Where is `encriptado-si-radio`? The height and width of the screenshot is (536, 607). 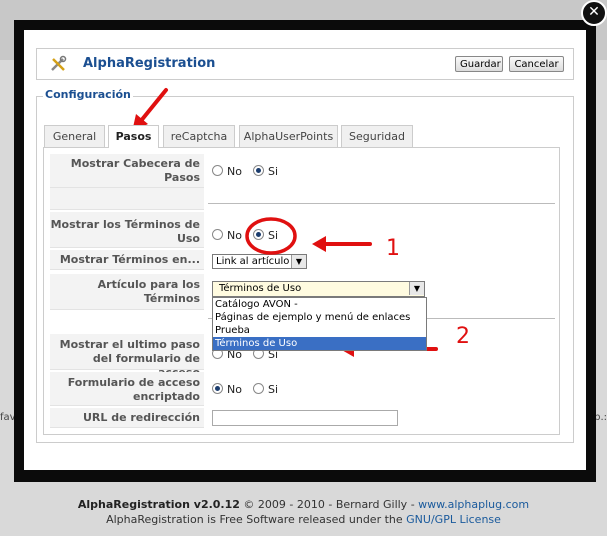
encriptado-si-radio is located at coordinates (258, 388).